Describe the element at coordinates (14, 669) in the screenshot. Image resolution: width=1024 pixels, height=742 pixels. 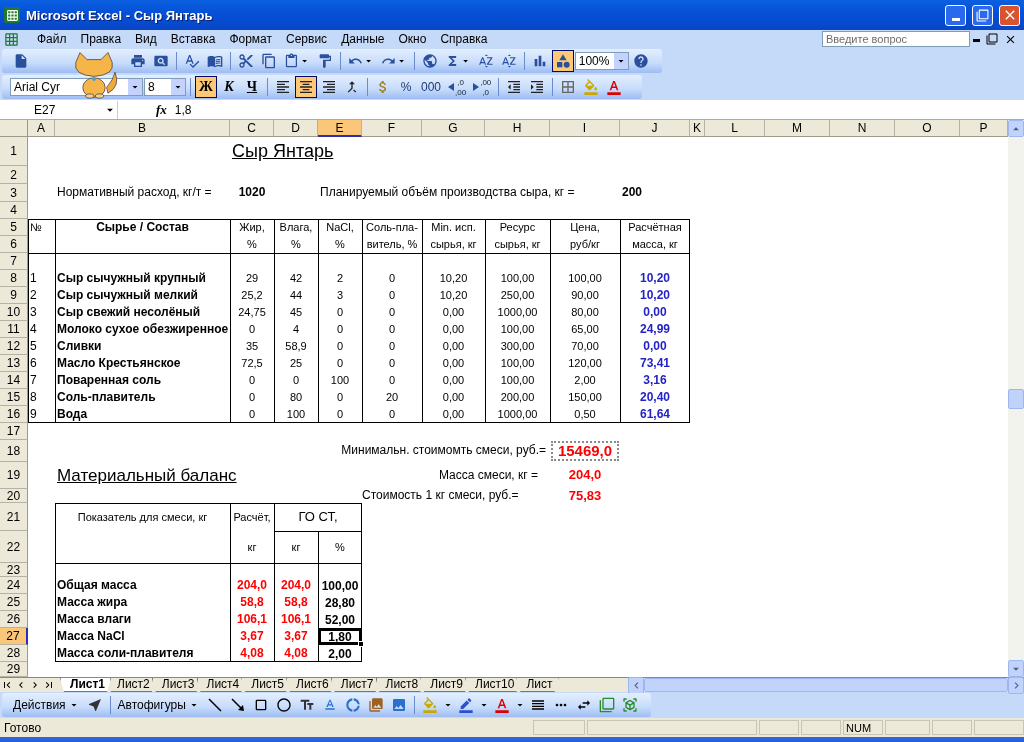
I see `row-header: 29` at that location.